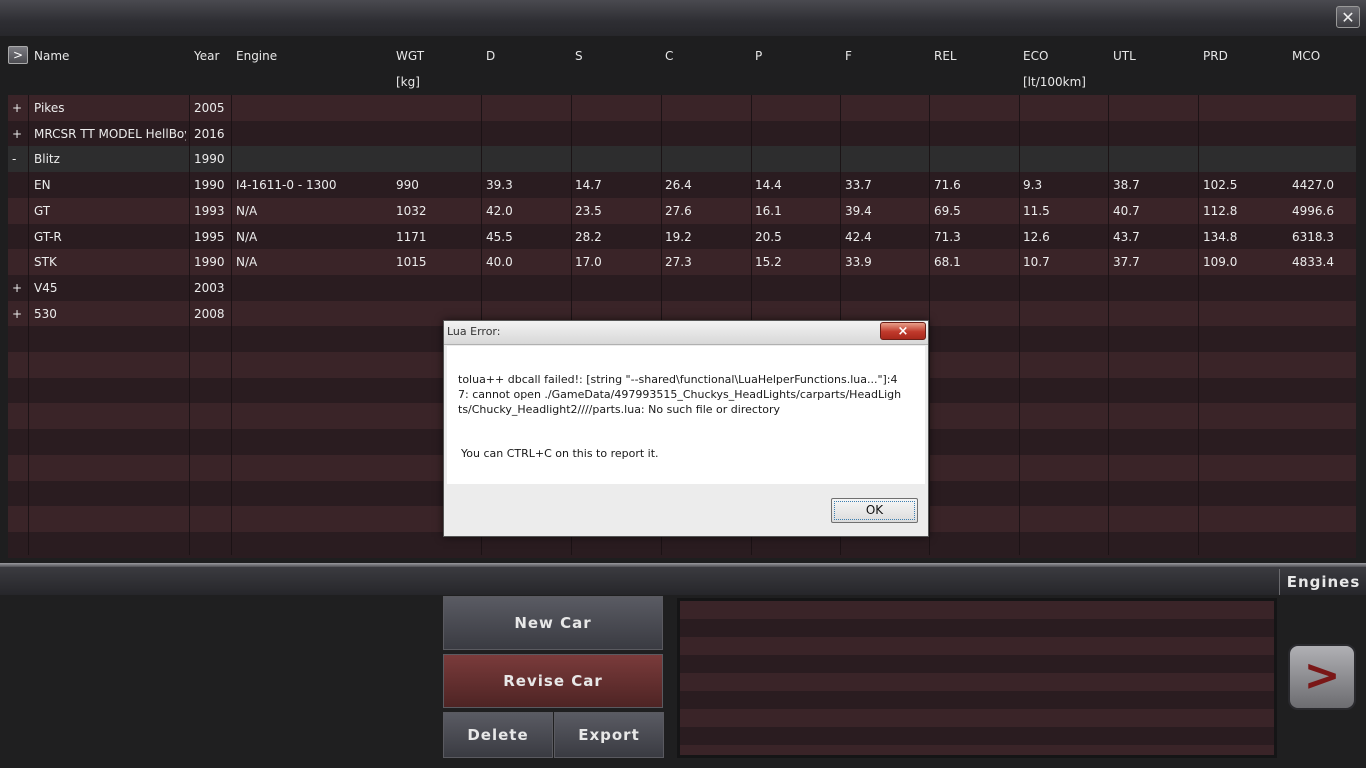 Image resolution: width=1366 pixels, height=768 pixels. What do you see at coordinates (51, 56) in the screenshot?
I see `column-header-name: Name` at bounding box center [51, 56].